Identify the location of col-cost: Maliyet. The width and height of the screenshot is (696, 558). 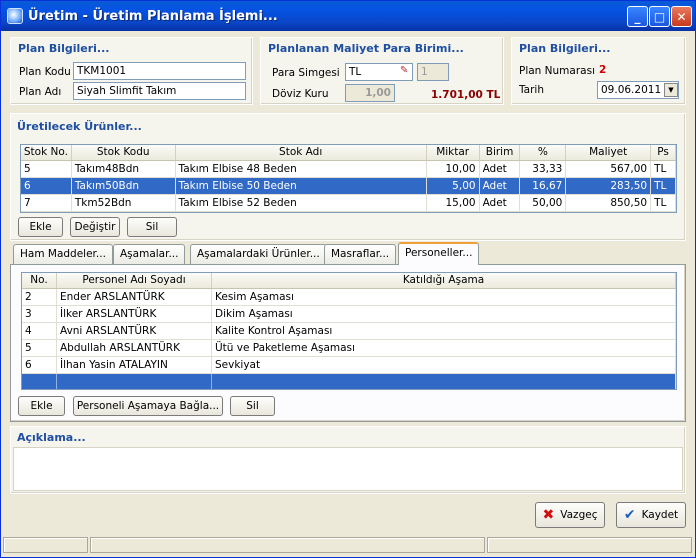
(609, 152).